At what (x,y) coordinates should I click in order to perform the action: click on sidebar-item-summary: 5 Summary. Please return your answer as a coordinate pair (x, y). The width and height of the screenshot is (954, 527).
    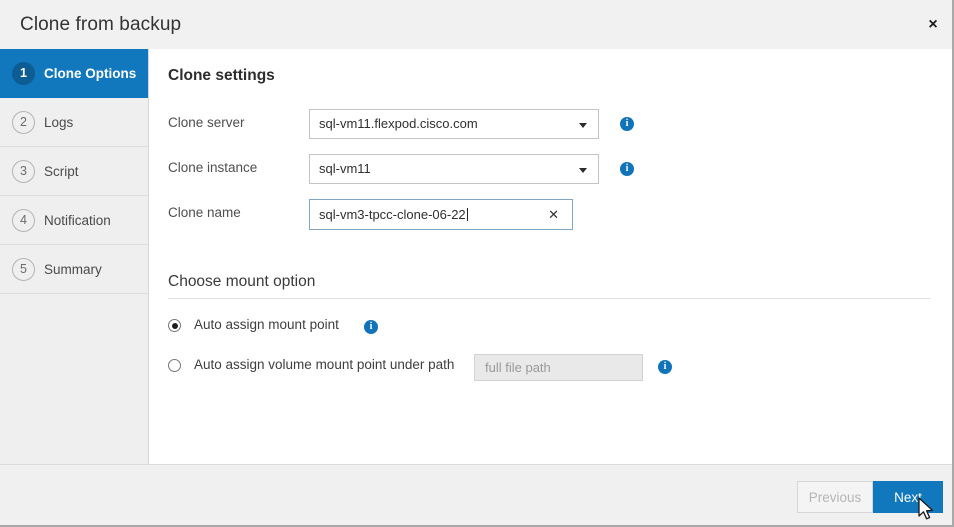
    Looking at the image, I should click on (74, 269).